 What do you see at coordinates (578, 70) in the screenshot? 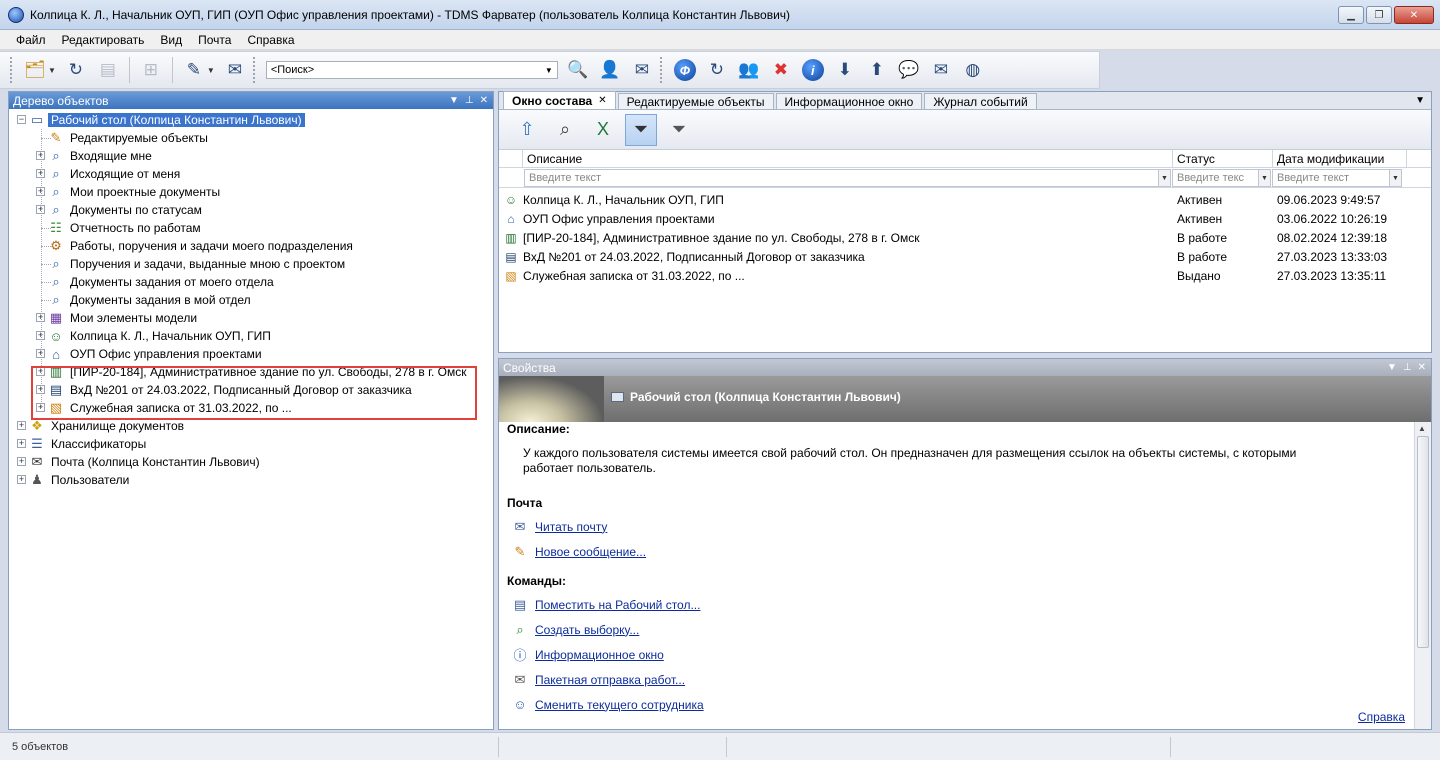
I see `search-folder-icon: 🔍` at bounding box center [578, 70].